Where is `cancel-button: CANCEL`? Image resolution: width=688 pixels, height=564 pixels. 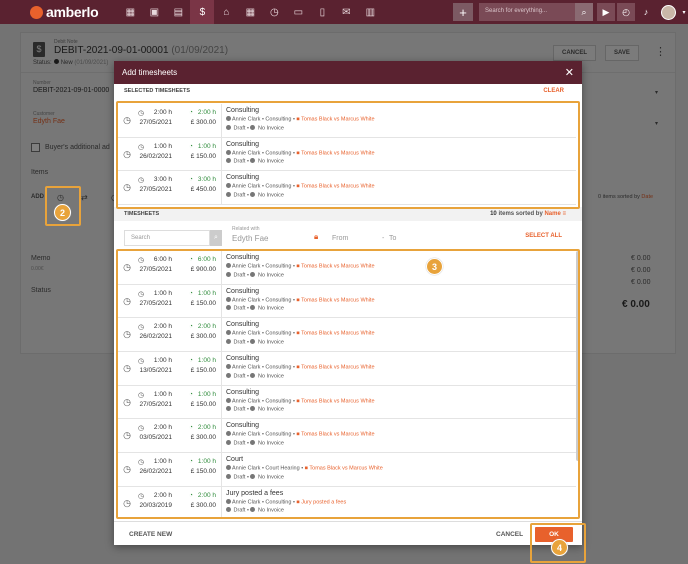 cancel-button: CANCEL is located at coordinates (509, 534).